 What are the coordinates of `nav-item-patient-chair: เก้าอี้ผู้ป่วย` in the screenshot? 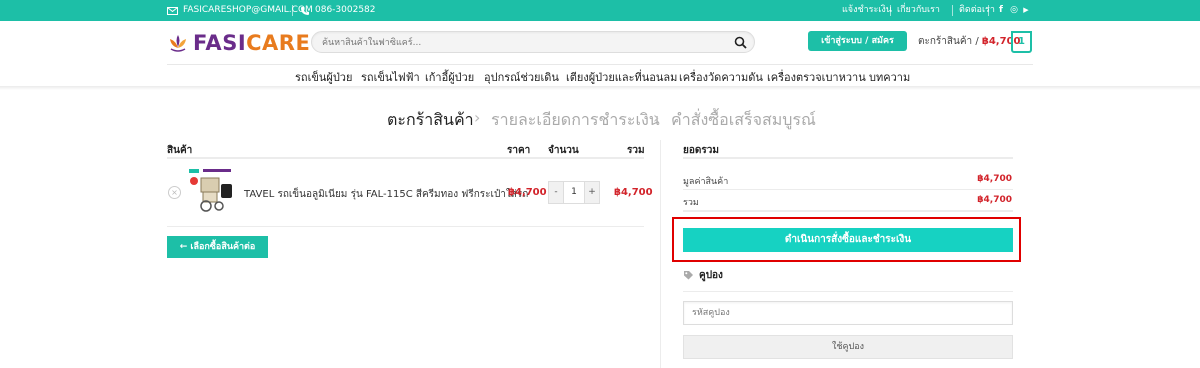 It's located at (449, 76).